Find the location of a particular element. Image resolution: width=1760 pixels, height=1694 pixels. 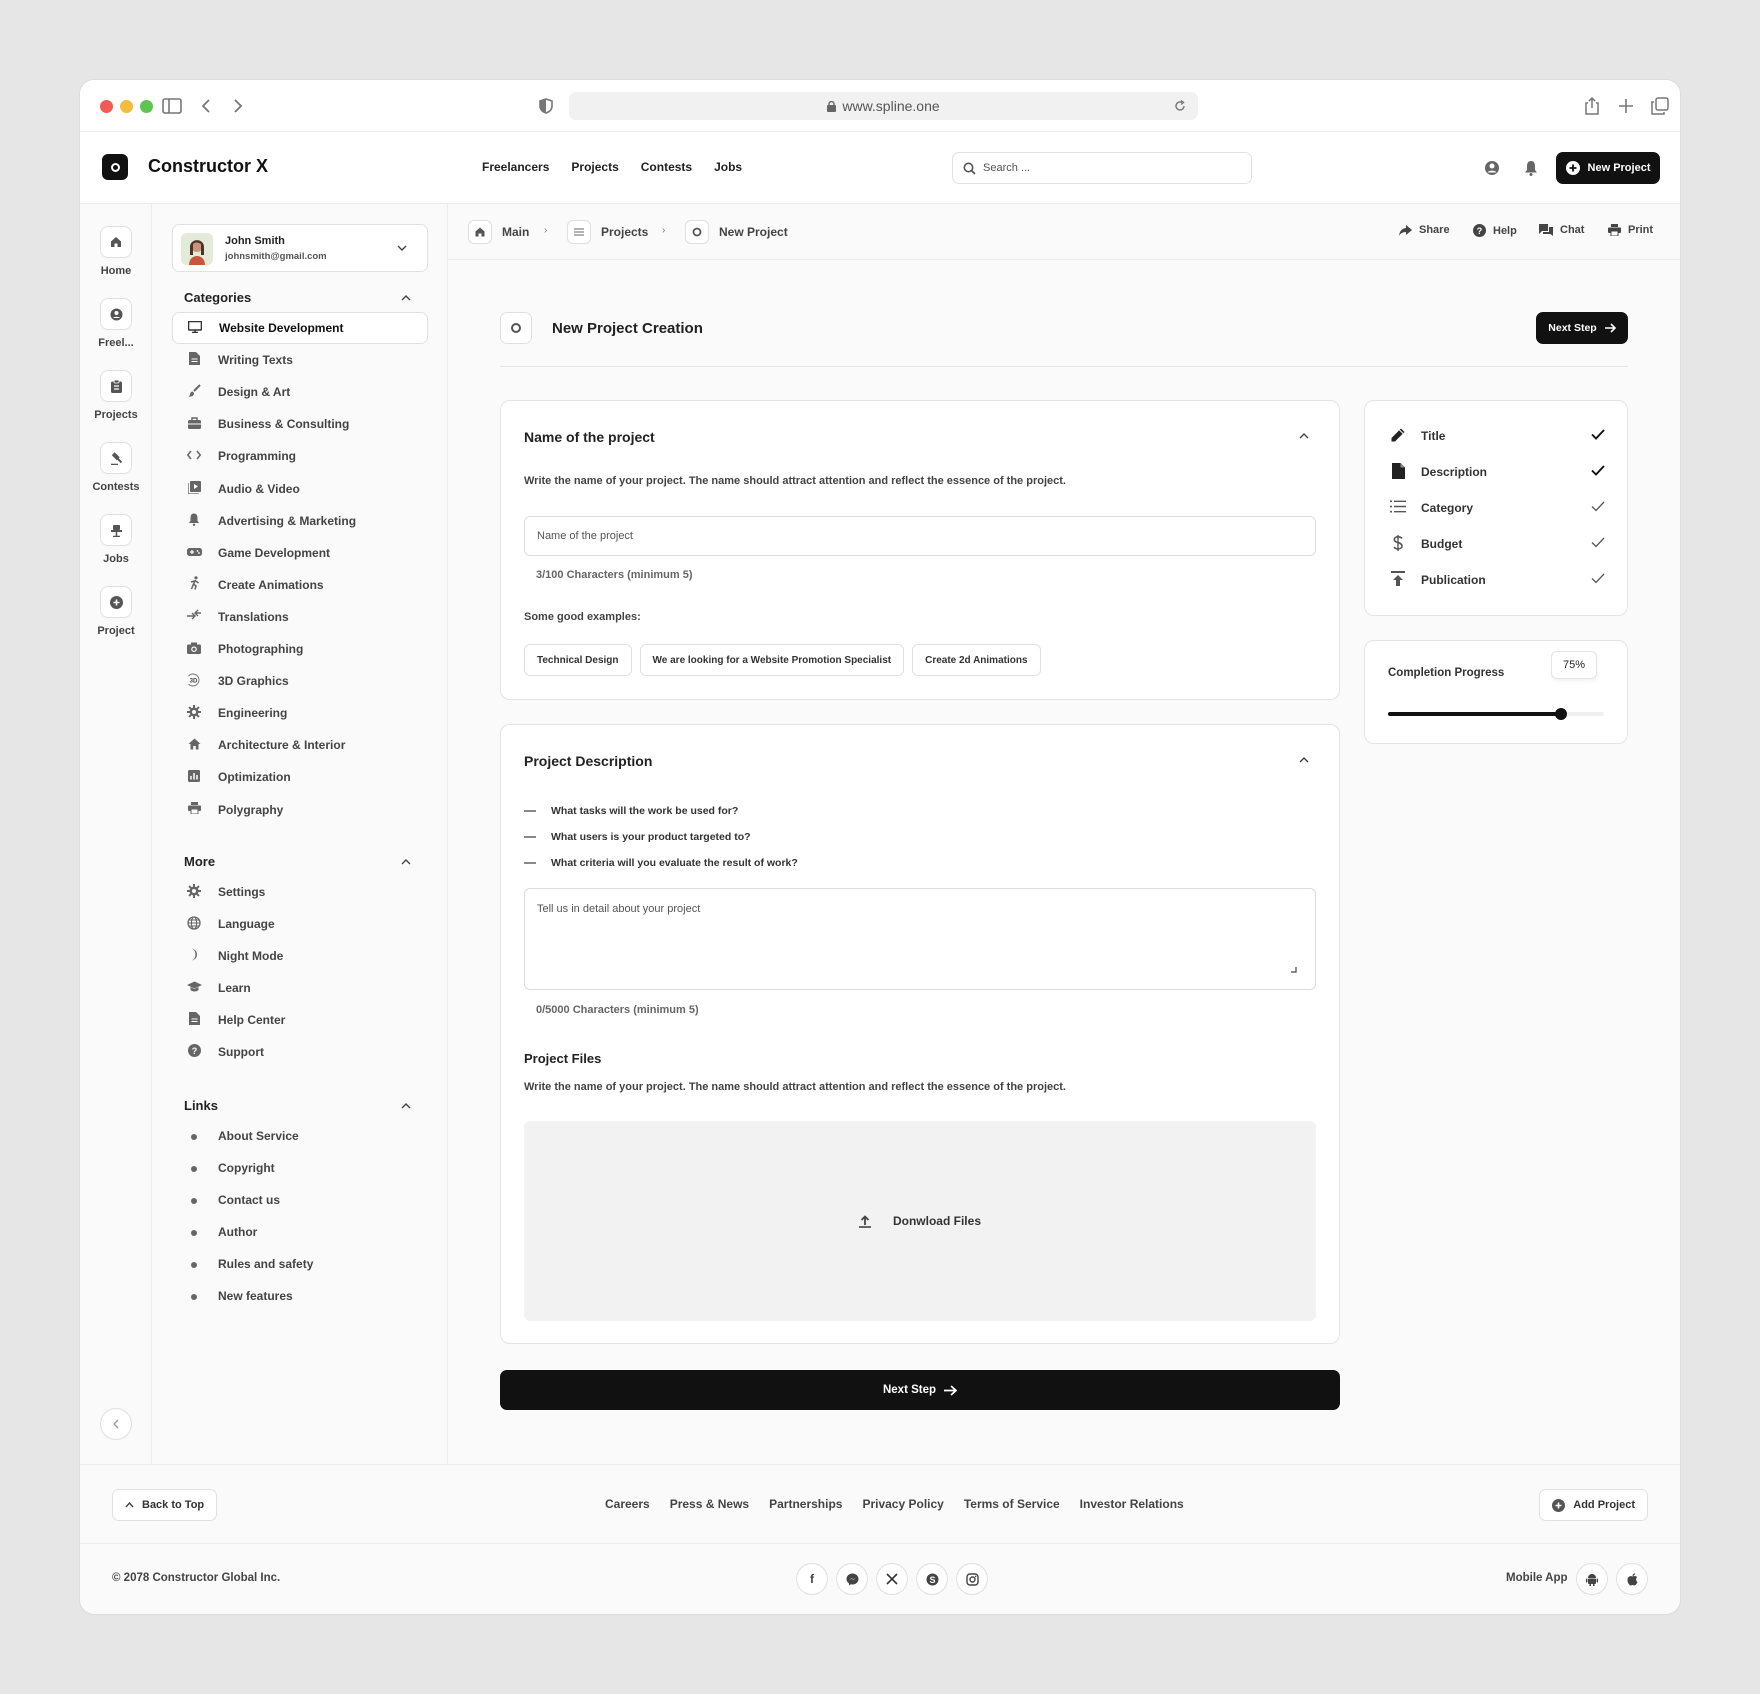

breadcrumb-projects: Projects is located at coordinates (607, 232).